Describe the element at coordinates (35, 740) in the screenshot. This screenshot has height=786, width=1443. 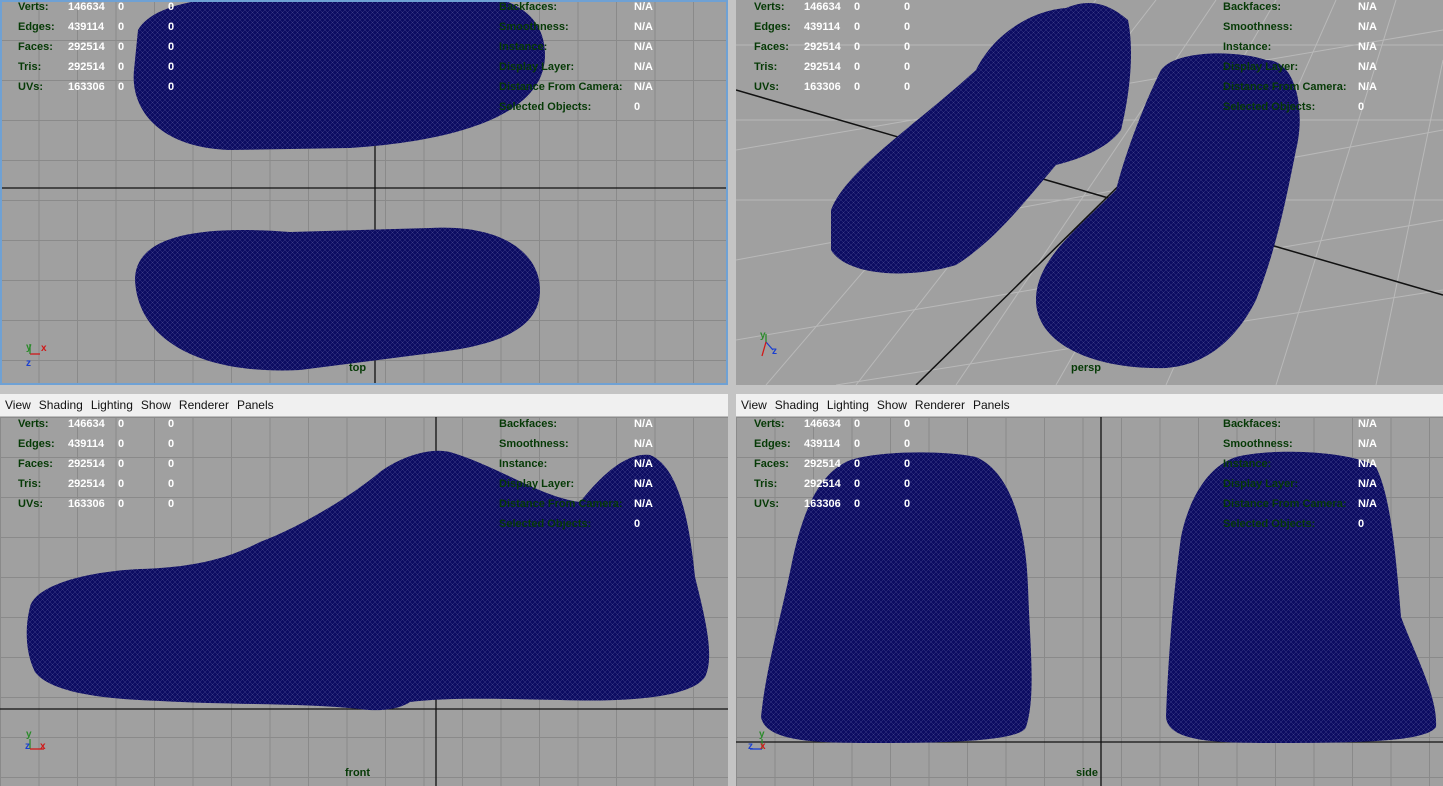
I see `xyz-axis-icon: y z x` at that location.